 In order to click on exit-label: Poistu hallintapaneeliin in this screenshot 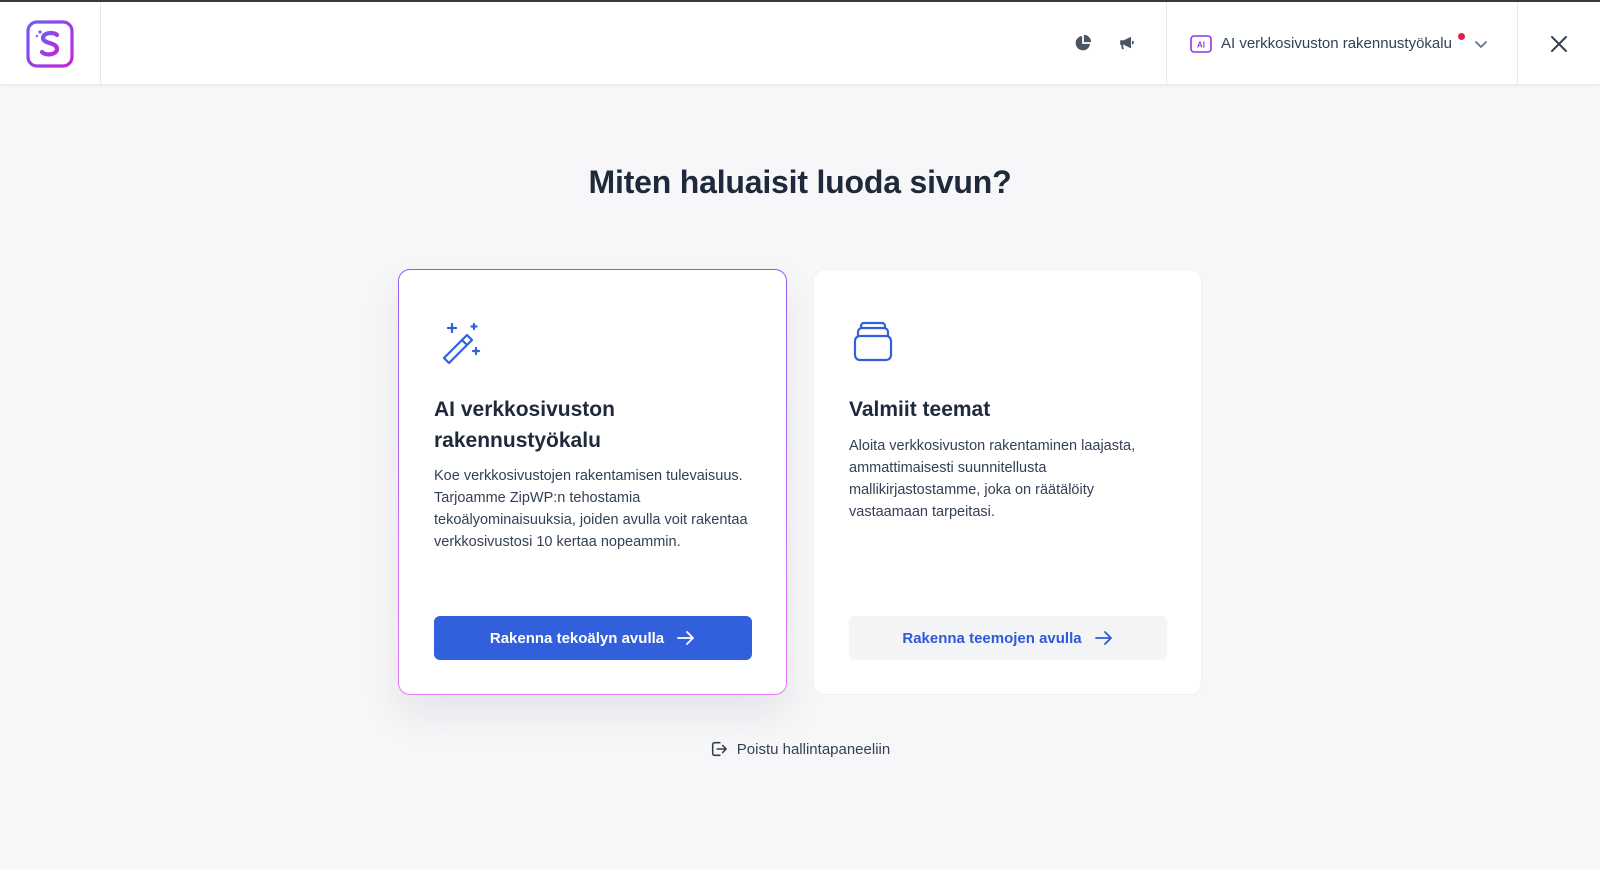, I will do `click(813, 749)`.